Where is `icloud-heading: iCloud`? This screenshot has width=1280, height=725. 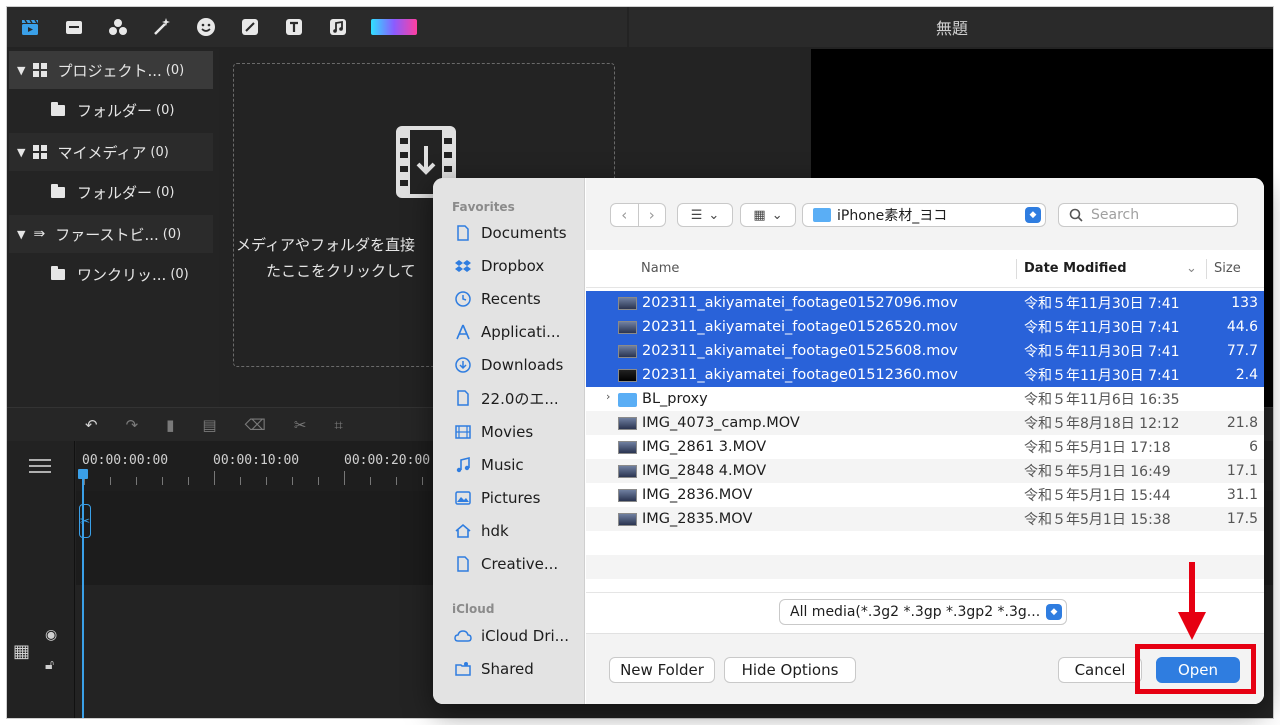 icloud-heading: iCloud is located at coordinates (473, 609).